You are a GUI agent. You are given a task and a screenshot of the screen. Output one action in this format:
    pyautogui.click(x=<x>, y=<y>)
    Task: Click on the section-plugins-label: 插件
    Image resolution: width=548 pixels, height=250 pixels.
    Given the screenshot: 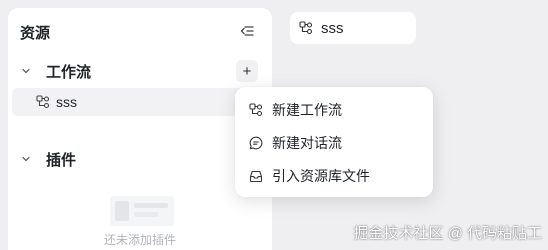 What is the action you would take?
    pyautogui.click(x=61, y=160)
    